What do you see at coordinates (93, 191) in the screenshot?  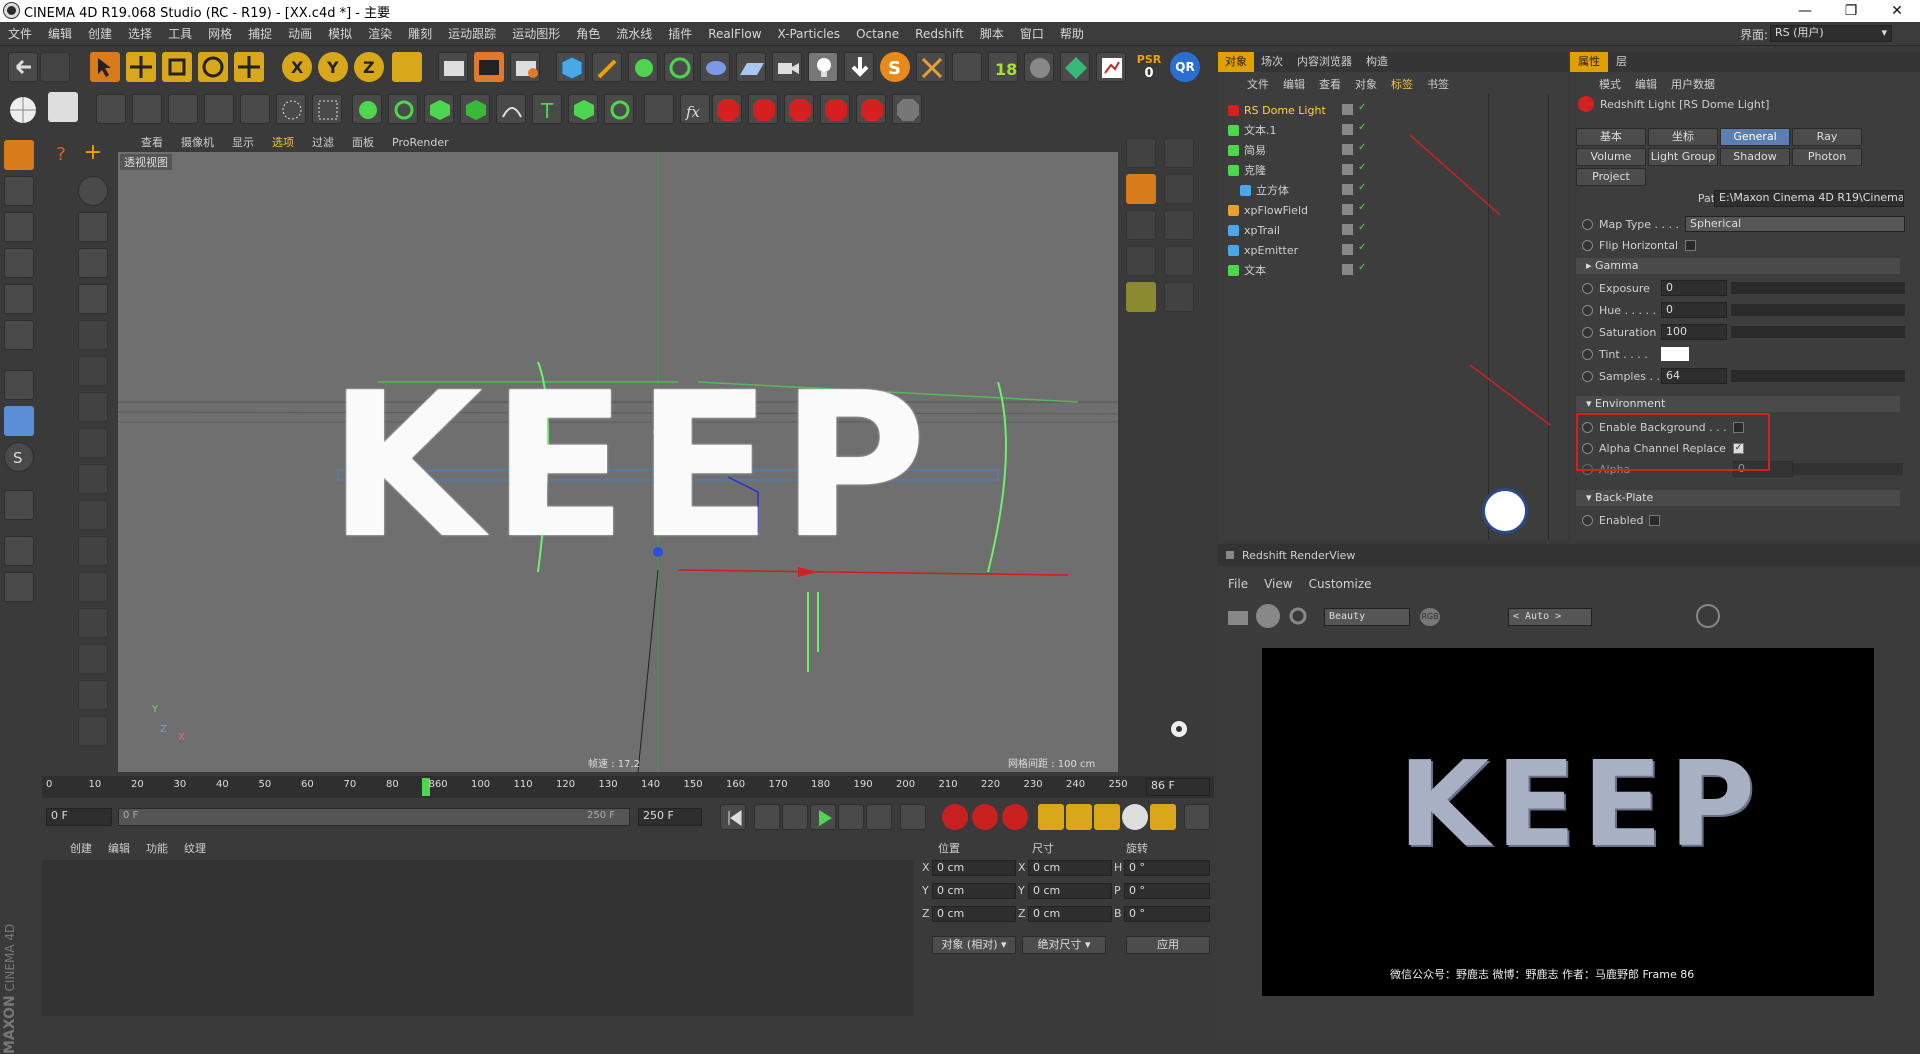 I see `live-selection-tool-icon` at bounding box center [93, 191].